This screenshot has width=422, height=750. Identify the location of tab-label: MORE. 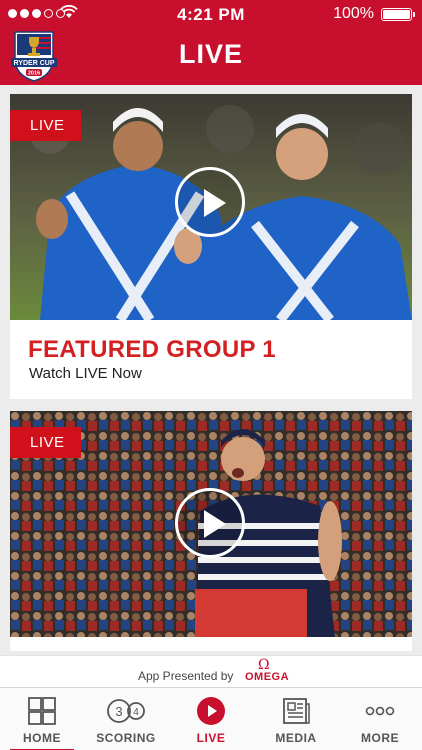
(380, 738).